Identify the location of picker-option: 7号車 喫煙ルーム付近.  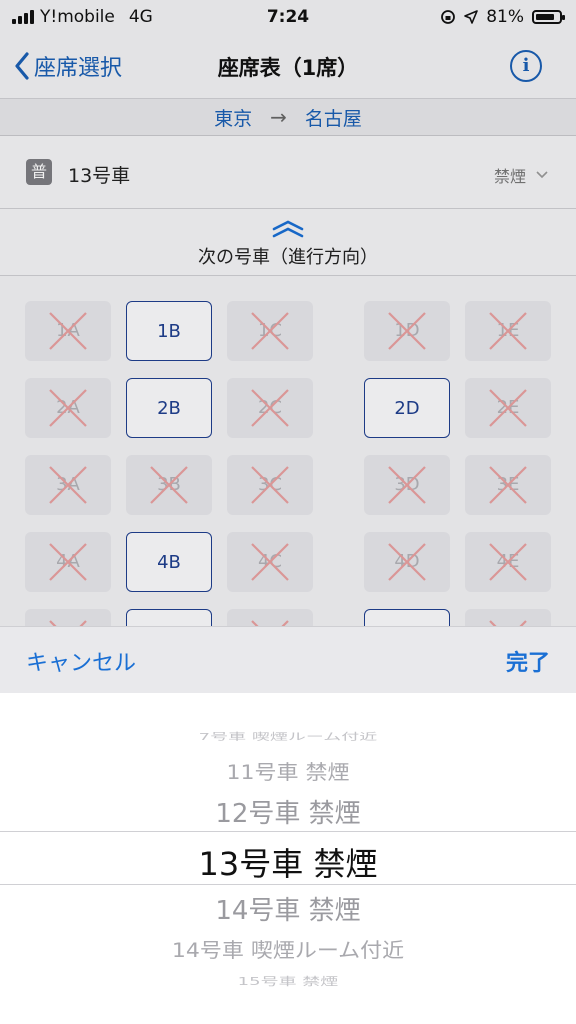
(288, 736).